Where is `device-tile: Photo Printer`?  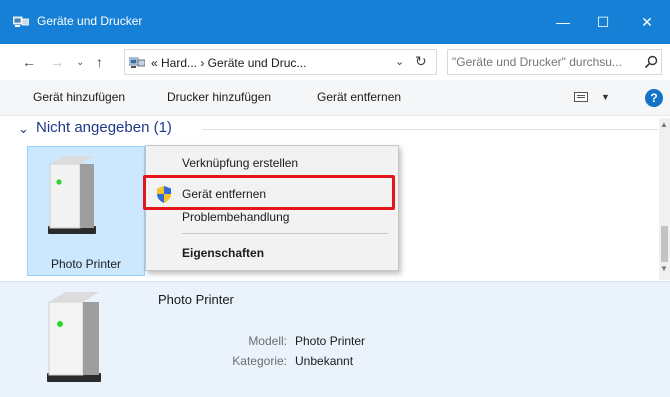 device-tile: Photo Printer is located at coordinates (86, 211).